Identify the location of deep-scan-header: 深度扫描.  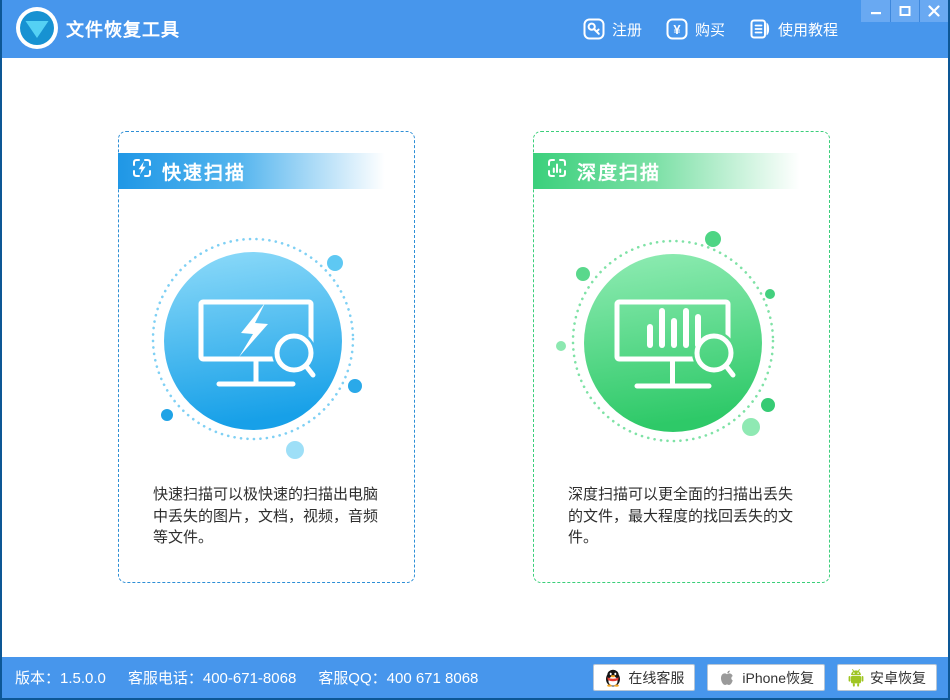
(678, 171).